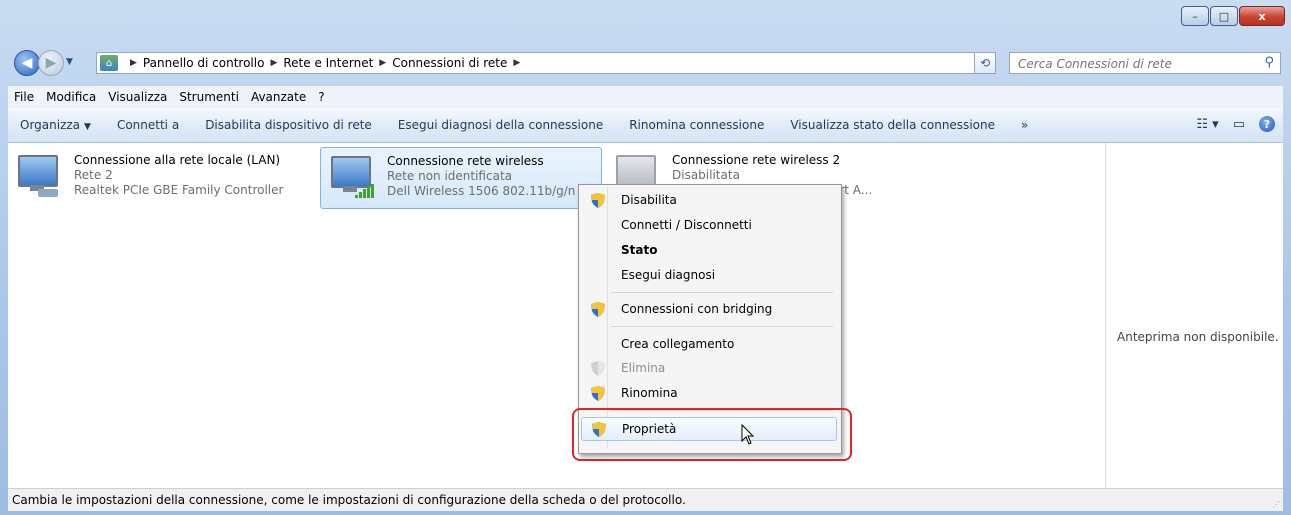 The height and width of the screenshot is (515, 1291). What do you see at coordinates (712, 434) in the screenshot?
I see `annotation-highlight-box` at bounding box center [712, 434].